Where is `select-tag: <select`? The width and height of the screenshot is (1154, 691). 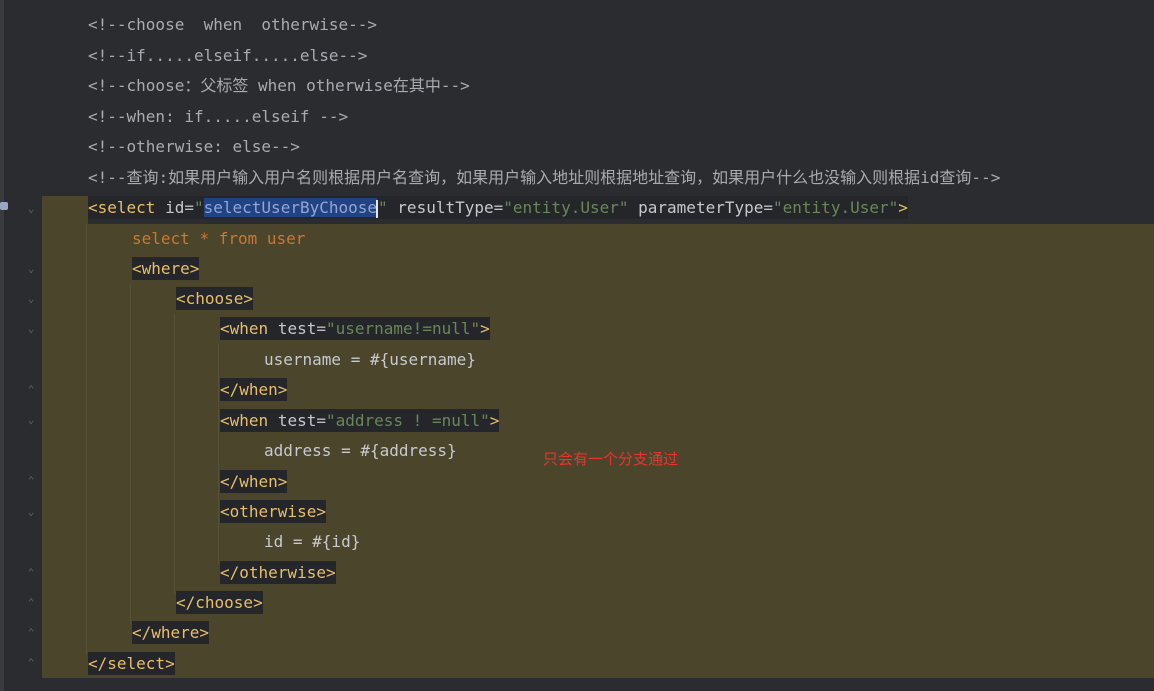
select-tag: <select is located at coordinates (122, 207).